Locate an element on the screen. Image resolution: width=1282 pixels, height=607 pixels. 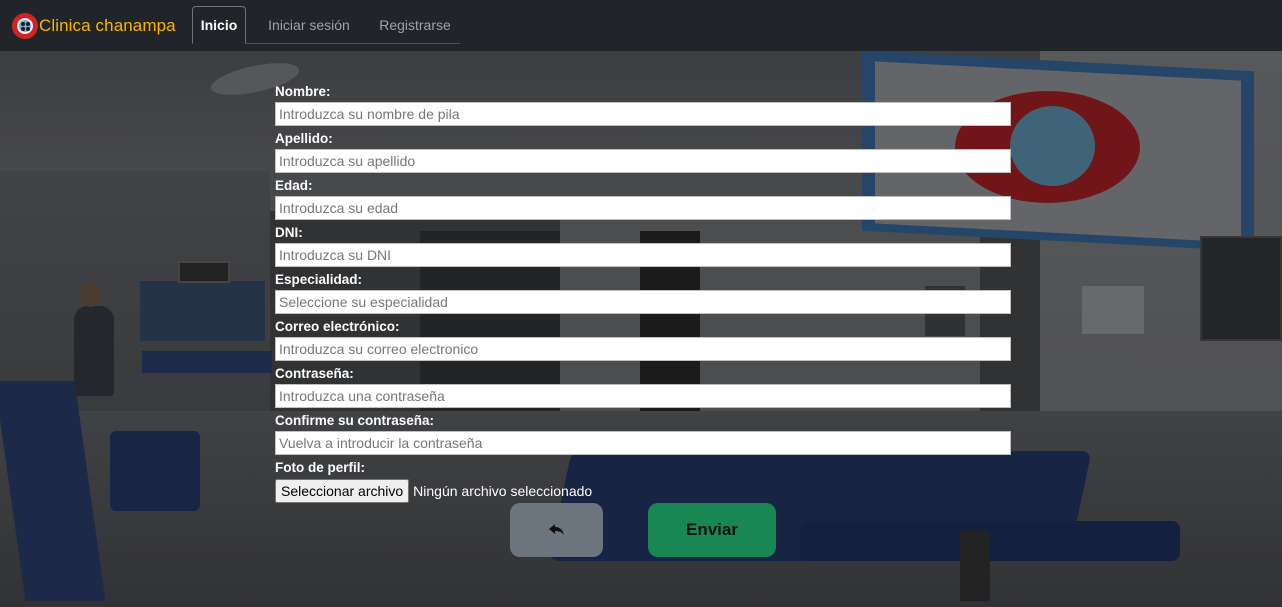
especialidad-input is located at coordinates (643, 302).